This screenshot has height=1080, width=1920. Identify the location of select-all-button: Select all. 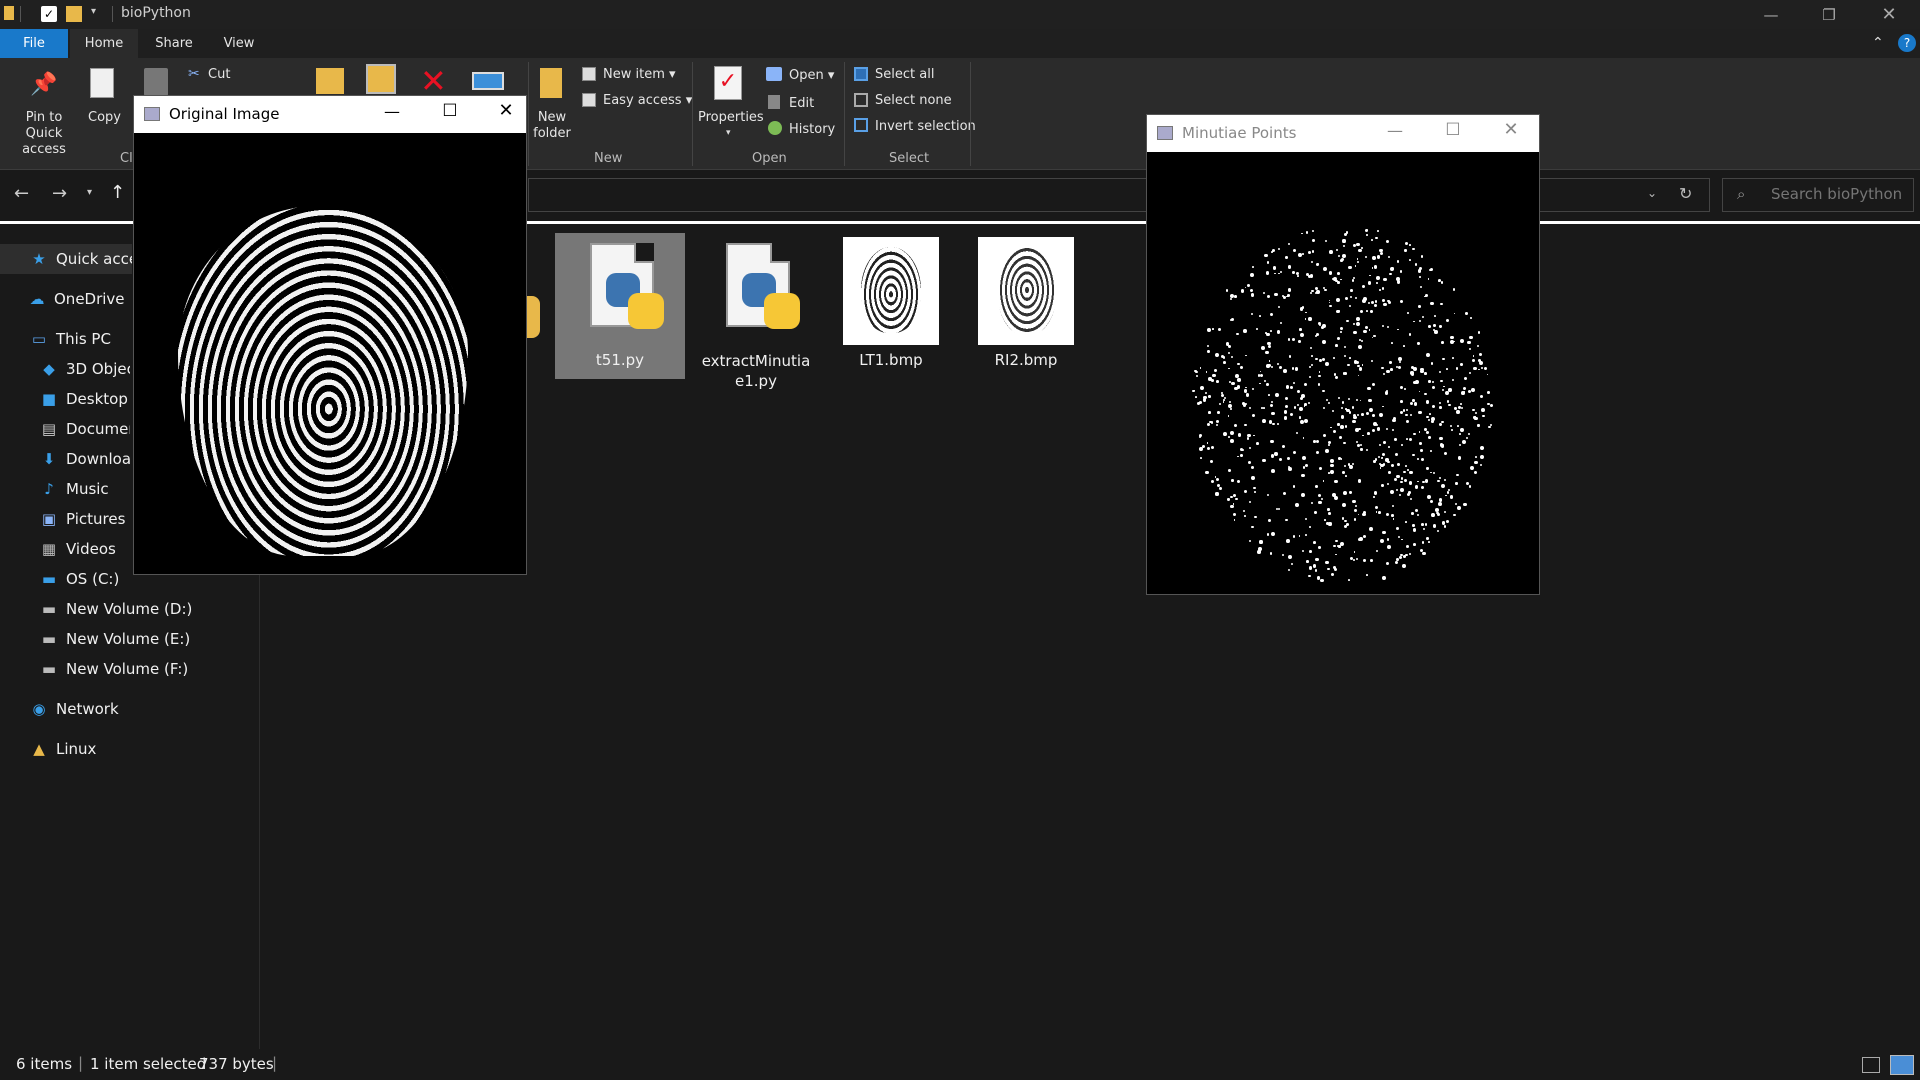
(904, 74).